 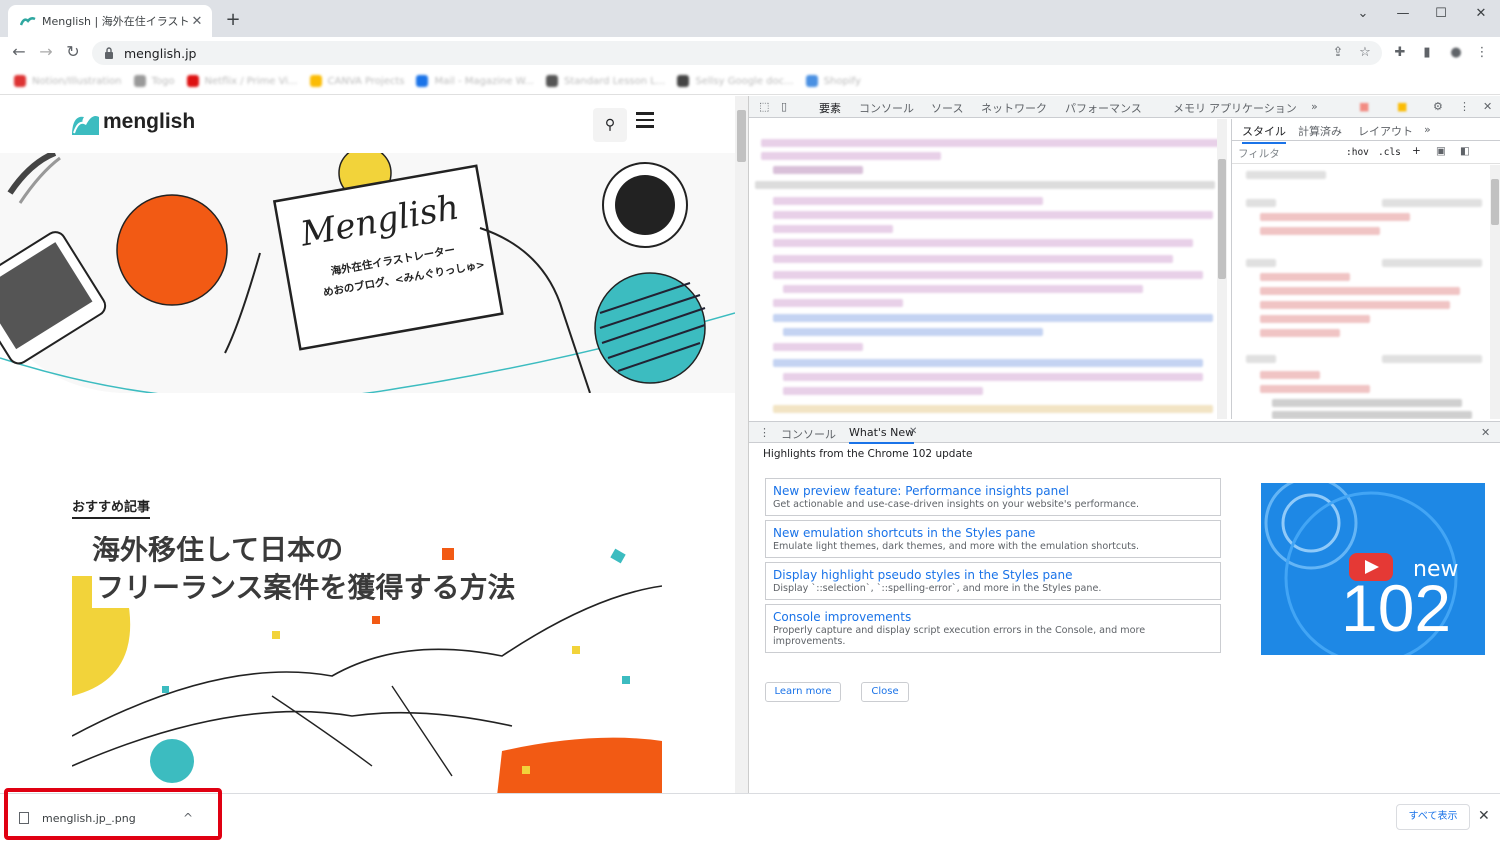 I want to click on device-toolbar-icon: ▯, so click(x=784, y=106).